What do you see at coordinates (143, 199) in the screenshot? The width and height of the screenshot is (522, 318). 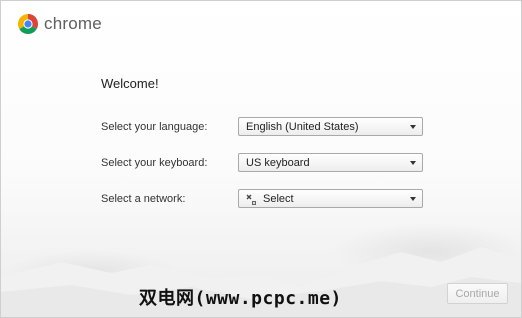 I see `network-label: Select a network:` at bounding box center [143, 199].